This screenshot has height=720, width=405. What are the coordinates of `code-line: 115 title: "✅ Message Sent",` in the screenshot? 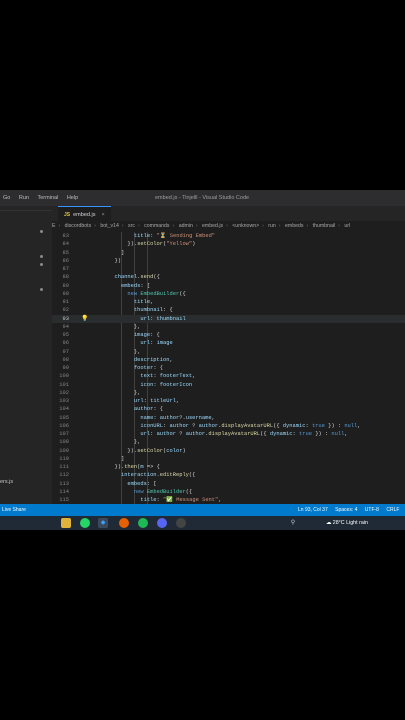 It's located at (228, 500).